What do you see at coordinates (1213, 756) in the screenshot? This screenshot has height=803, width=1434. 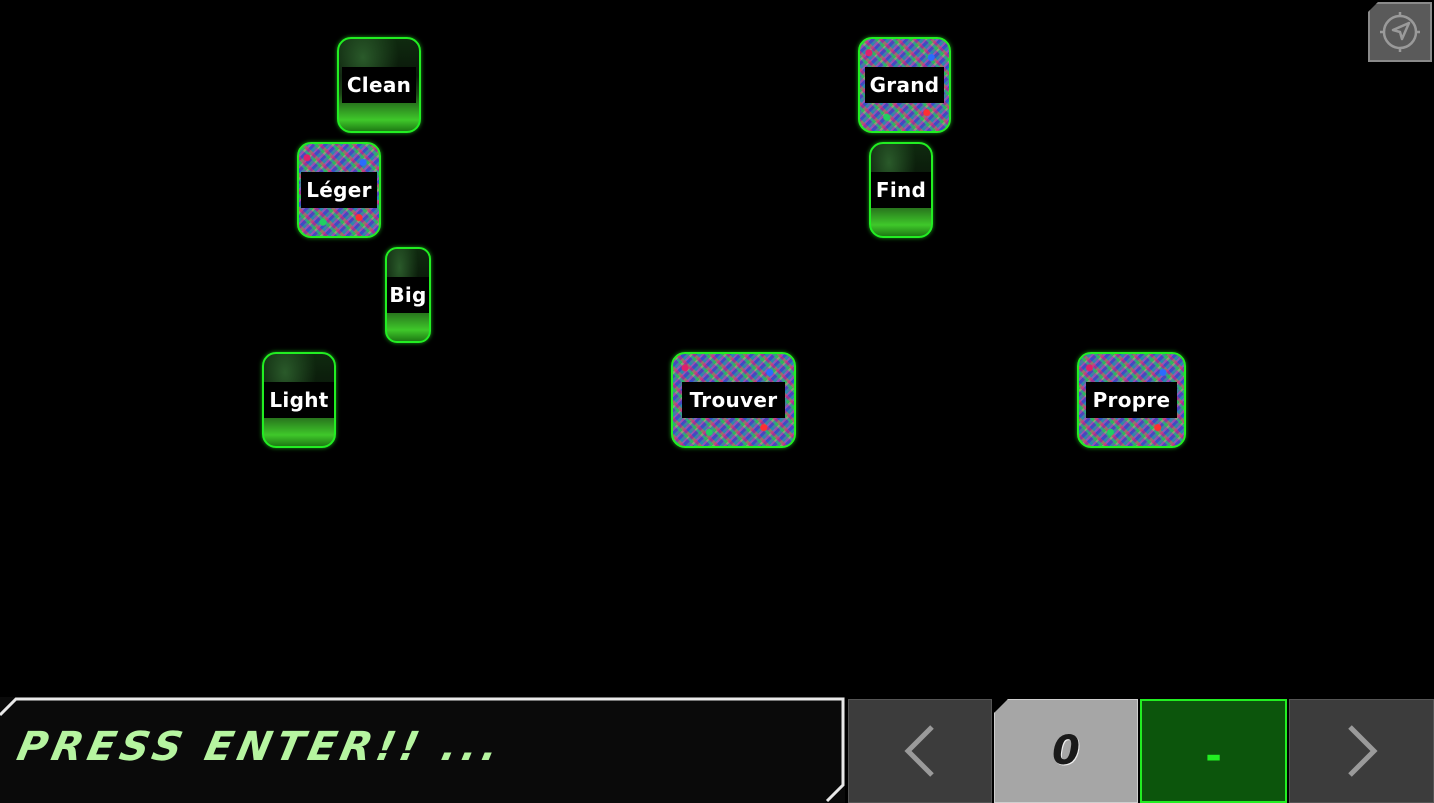 I see `cursor-mark: -` at bounding box center [1213, 756].